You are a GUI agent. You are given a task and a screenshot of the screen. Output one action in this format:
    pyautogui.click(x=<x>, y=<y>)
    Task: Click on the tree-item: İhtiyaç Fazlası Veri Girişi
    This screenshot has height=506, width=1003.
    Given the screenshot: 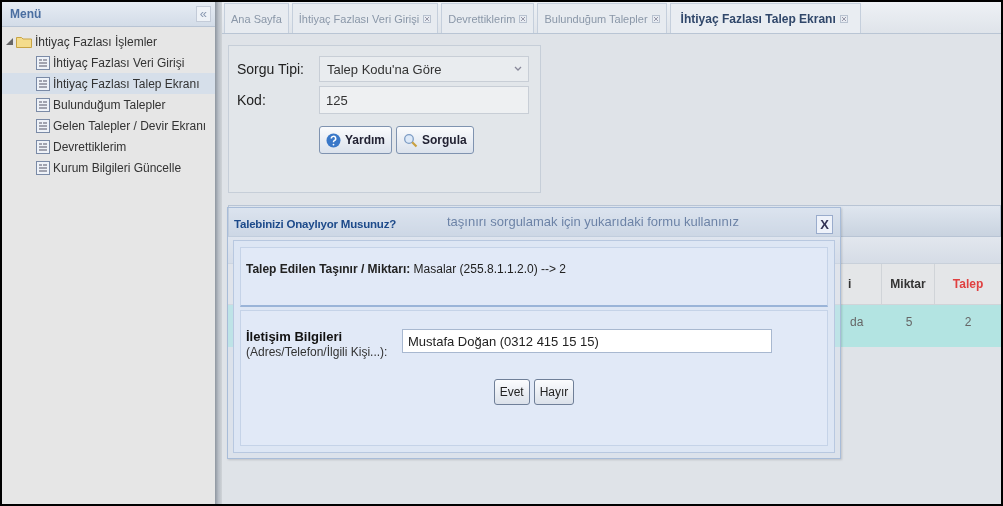 What is the action you would take?
    pyautogui.click(x=108, y=62)
    